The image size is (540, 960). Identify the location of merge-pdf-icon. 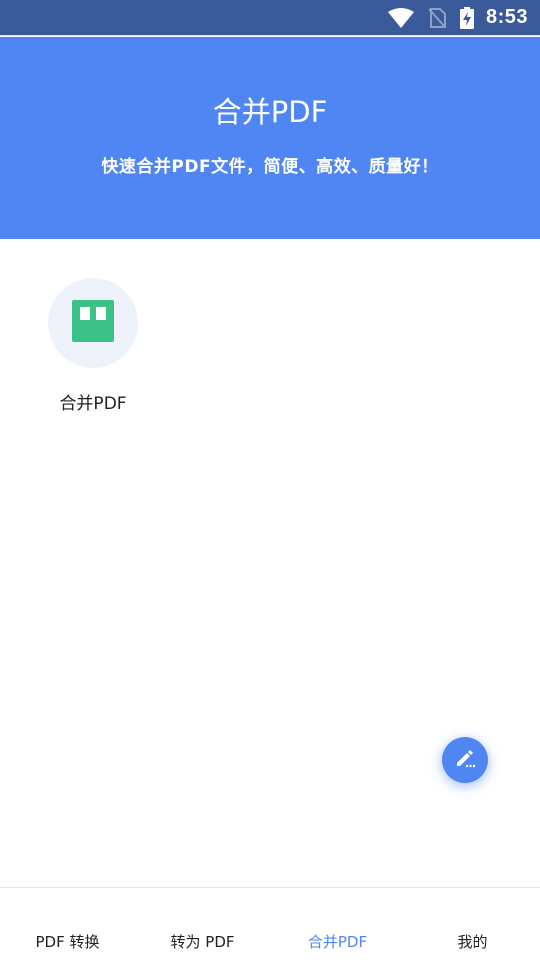
(93, 323).